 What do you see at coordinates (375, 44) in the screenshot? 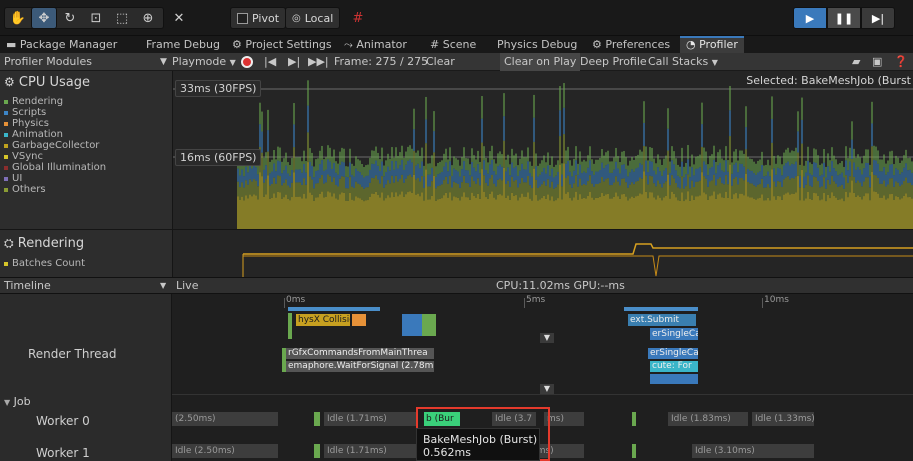
I see `tab-animator: ⤳ Animator` at bounding box center [375, 44].